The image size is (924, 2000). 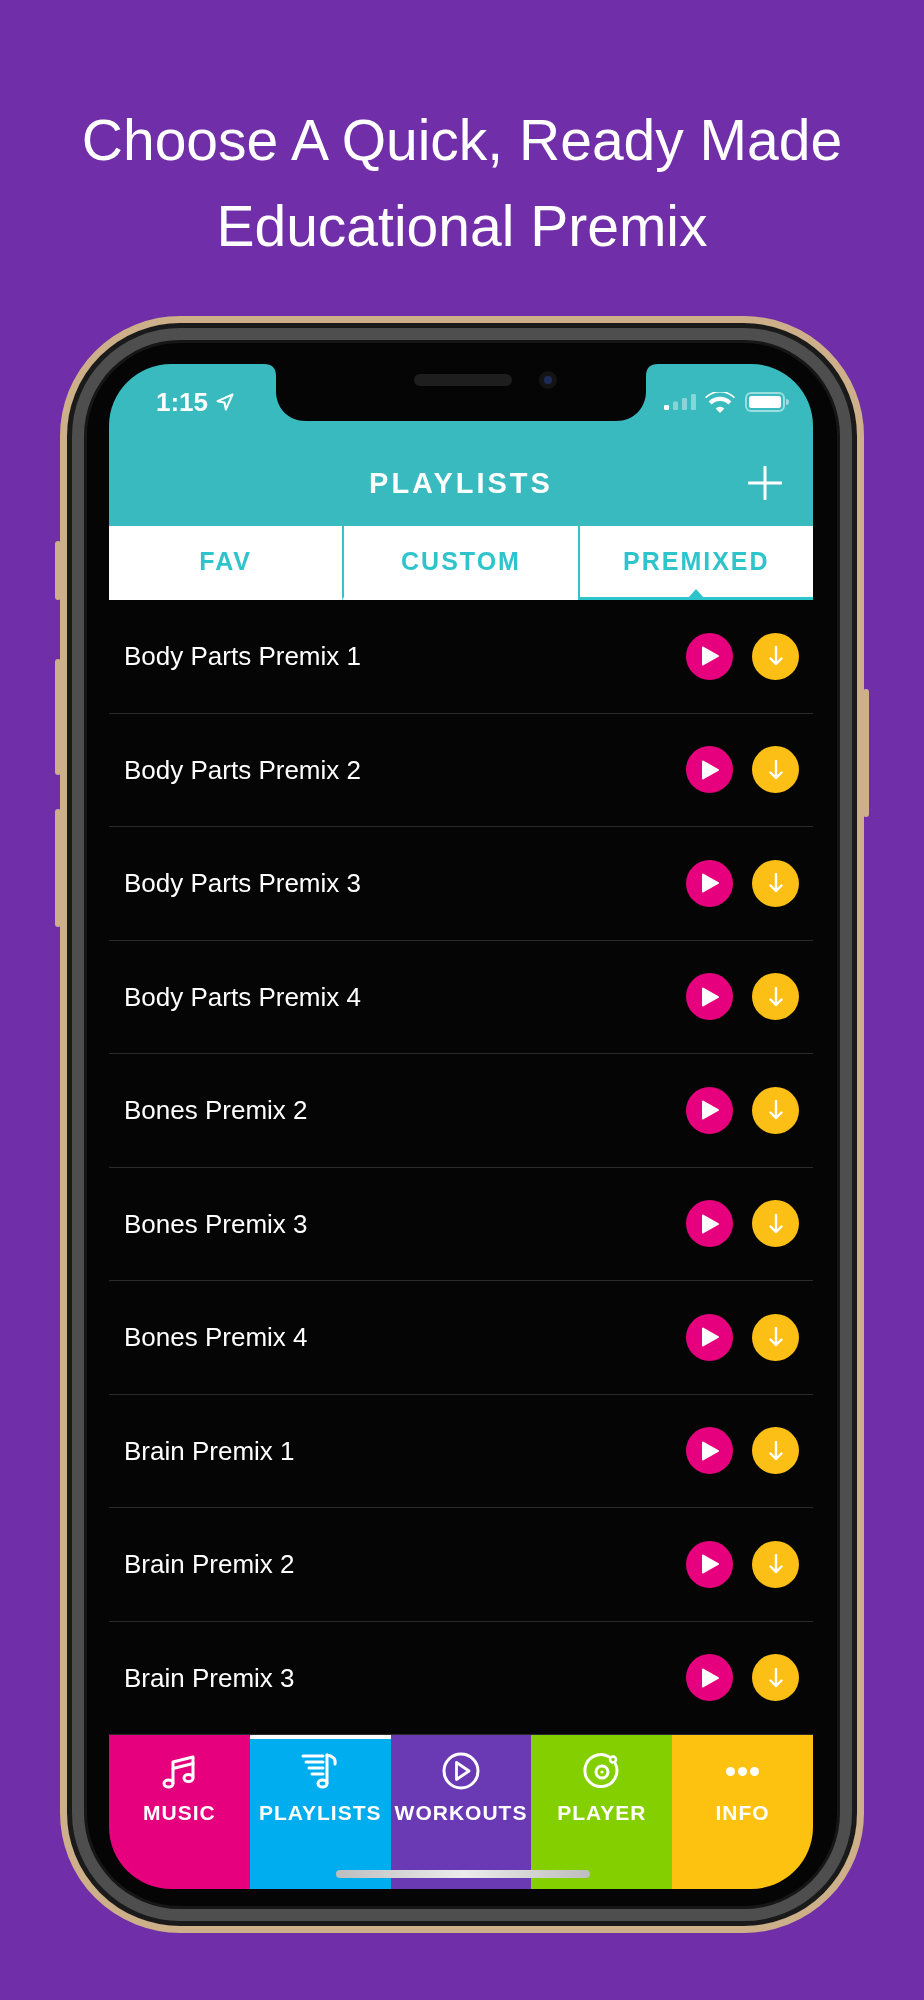 I want to click on playlist-name: Bones Premix 4, so click(x=405, y=1337).